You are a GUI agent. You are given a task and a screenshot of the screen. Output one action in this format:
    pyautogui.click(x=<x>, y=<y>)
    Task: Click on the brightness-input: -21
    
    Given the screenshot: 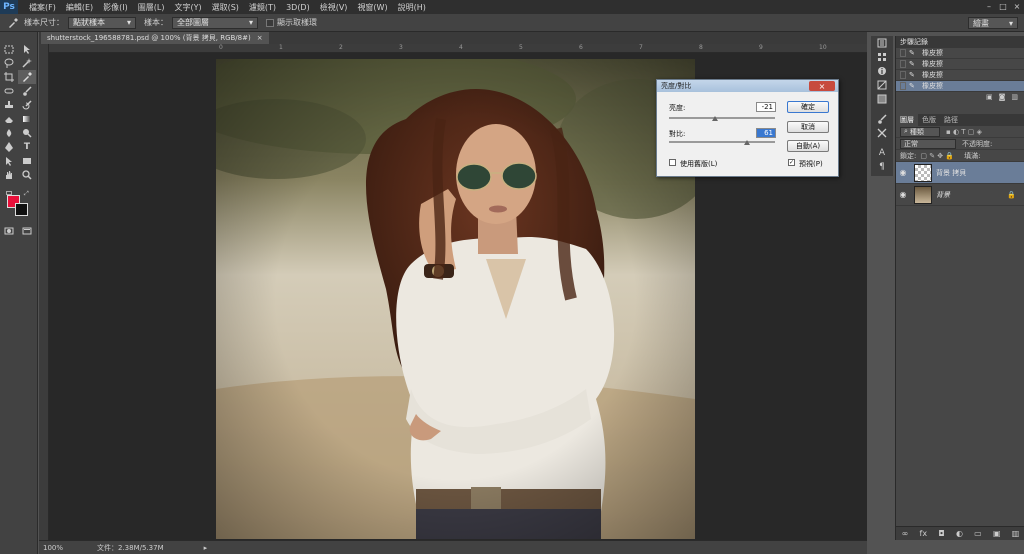 What is the action you would take?
    pyautogui.click(x=766, y=107)
    